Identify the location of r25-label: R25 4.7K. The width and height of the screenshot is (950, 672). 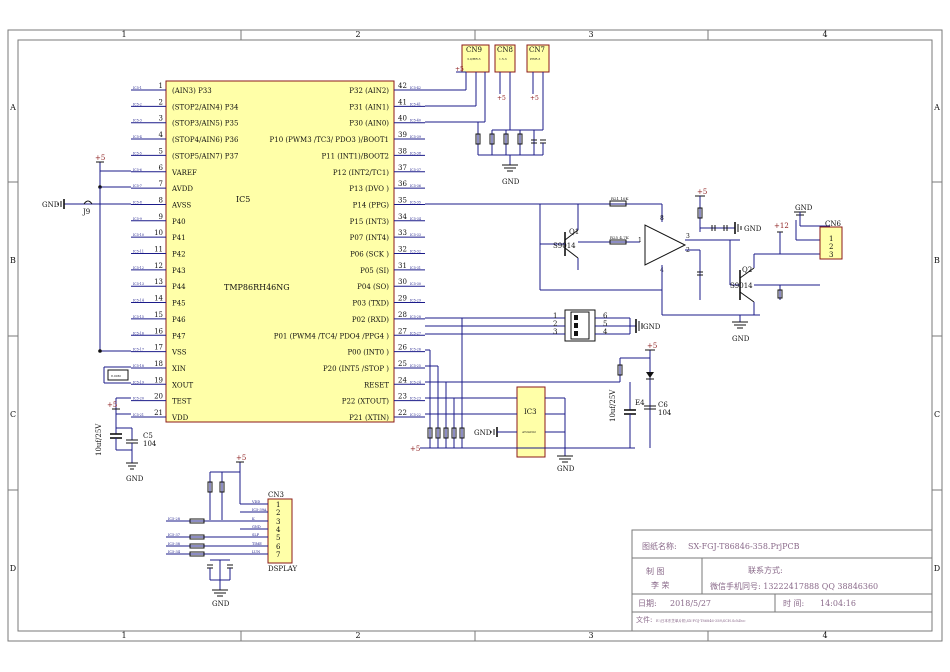
(620, 237).